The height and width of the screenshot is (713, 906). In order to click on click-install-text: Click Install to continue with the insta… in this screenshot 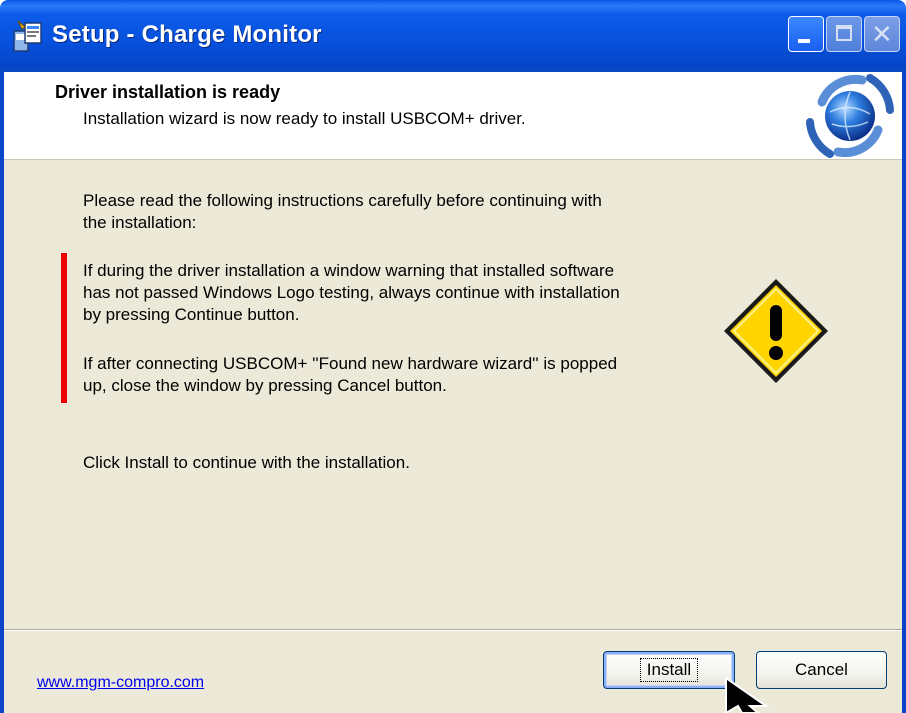, I will do `click(246, 462)`.